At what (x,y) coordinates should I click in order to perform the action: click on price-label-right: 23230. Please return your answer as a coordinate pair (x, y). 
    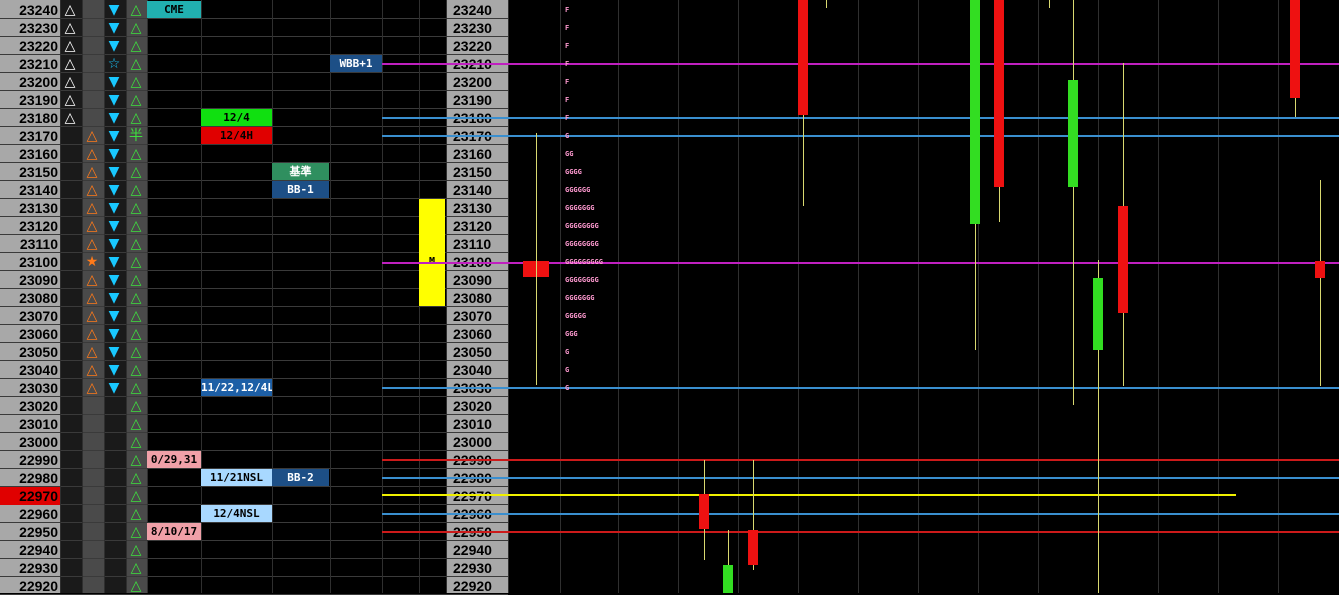
    Looking at the image, I should click on (476, 28).